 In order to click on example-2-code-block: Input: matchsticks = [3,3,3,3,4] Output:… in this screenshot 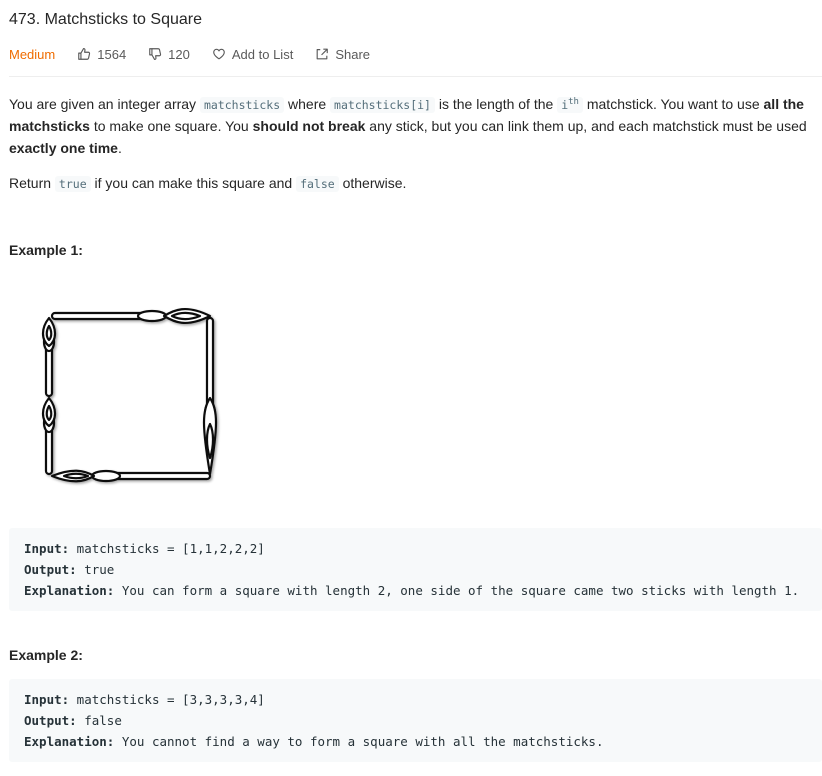, I will do `click(415, 720)`.